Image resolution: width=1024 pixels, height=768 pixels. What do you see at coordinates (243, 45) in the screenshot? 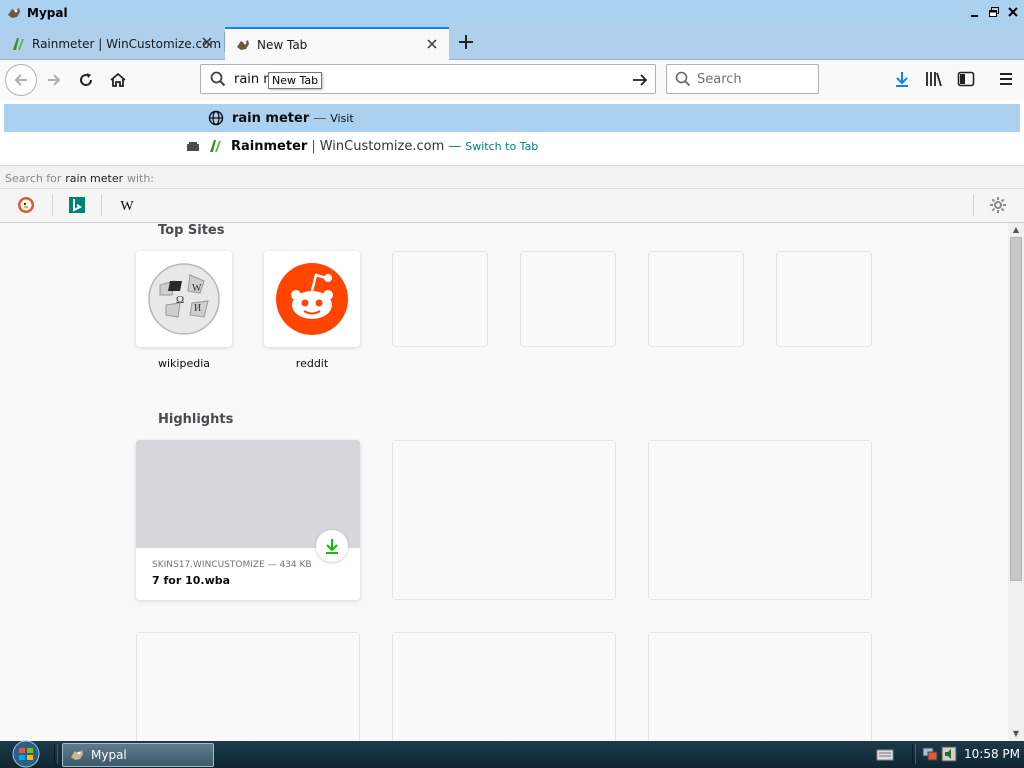
I see `mypal-favicon-icon` at bounding box center [243, 45].